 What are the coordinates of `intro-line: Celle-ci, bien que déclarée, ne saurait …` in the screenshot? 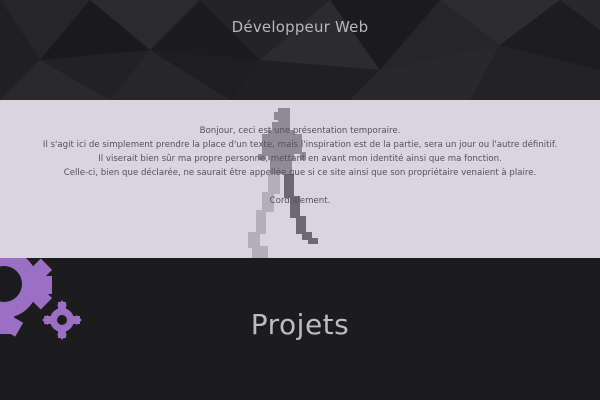 It's located at (300, 173).